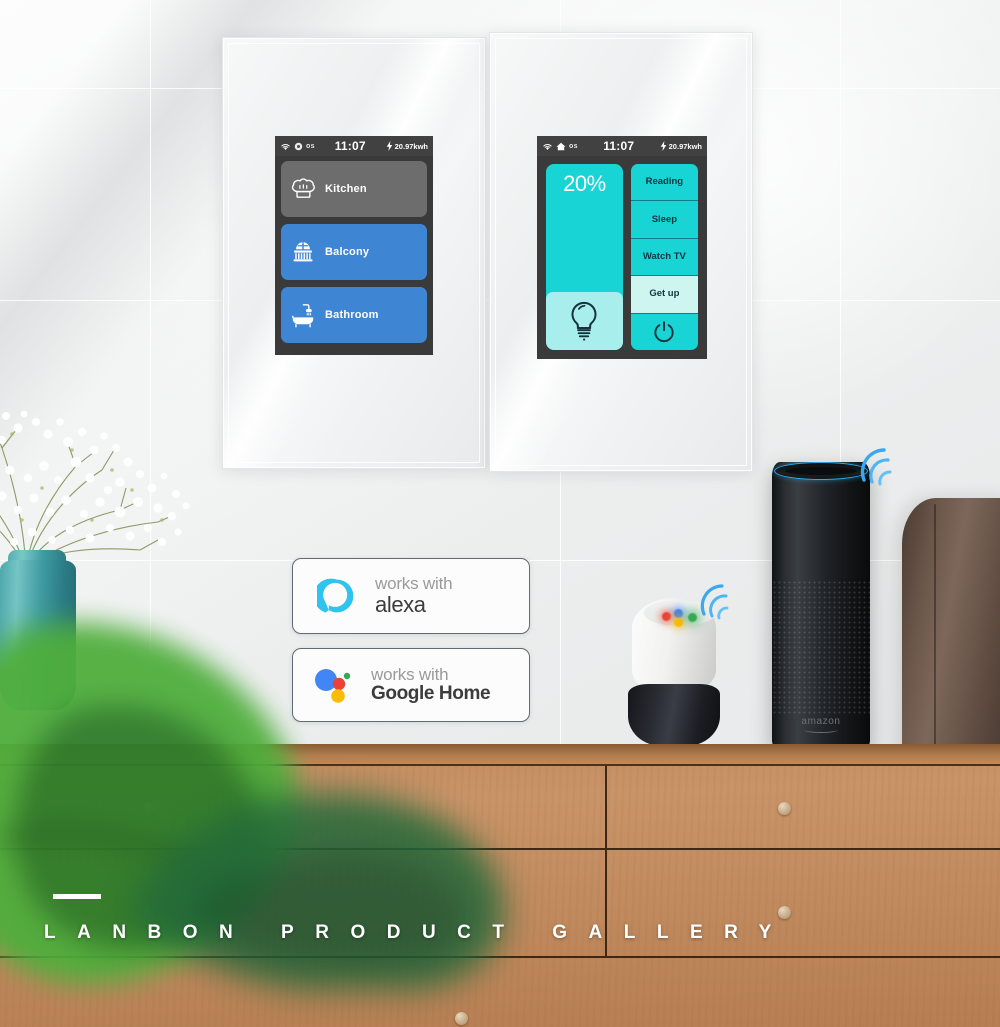 The width and height of the screenshot is (1000, 1027). Describe the element at coordinates (77, 896) in the screenshot. I see `caption-rule` at that location.